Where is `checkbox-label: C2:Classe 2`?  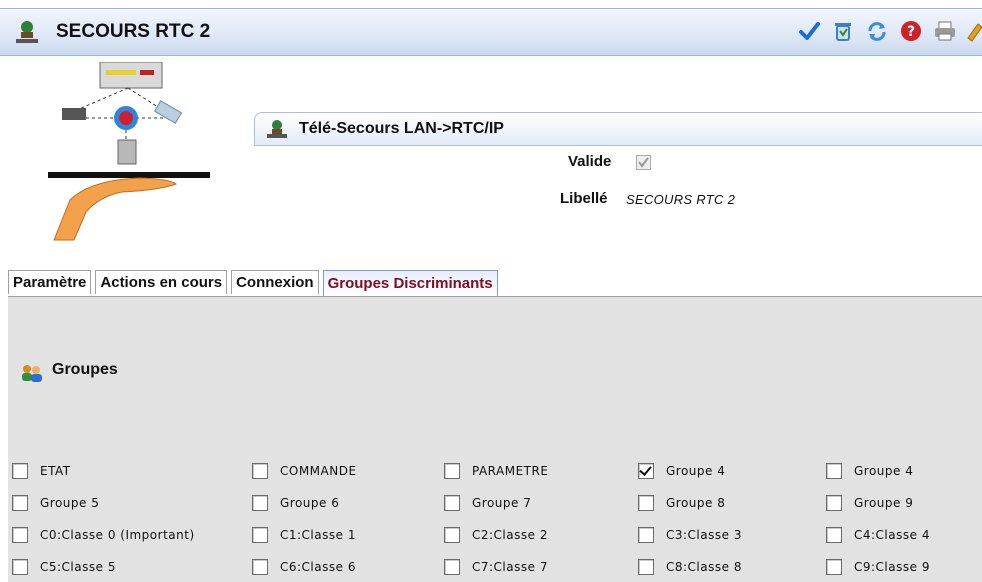
checkbox-label: C2:Classe 2 is located at coordinates (510, 535).